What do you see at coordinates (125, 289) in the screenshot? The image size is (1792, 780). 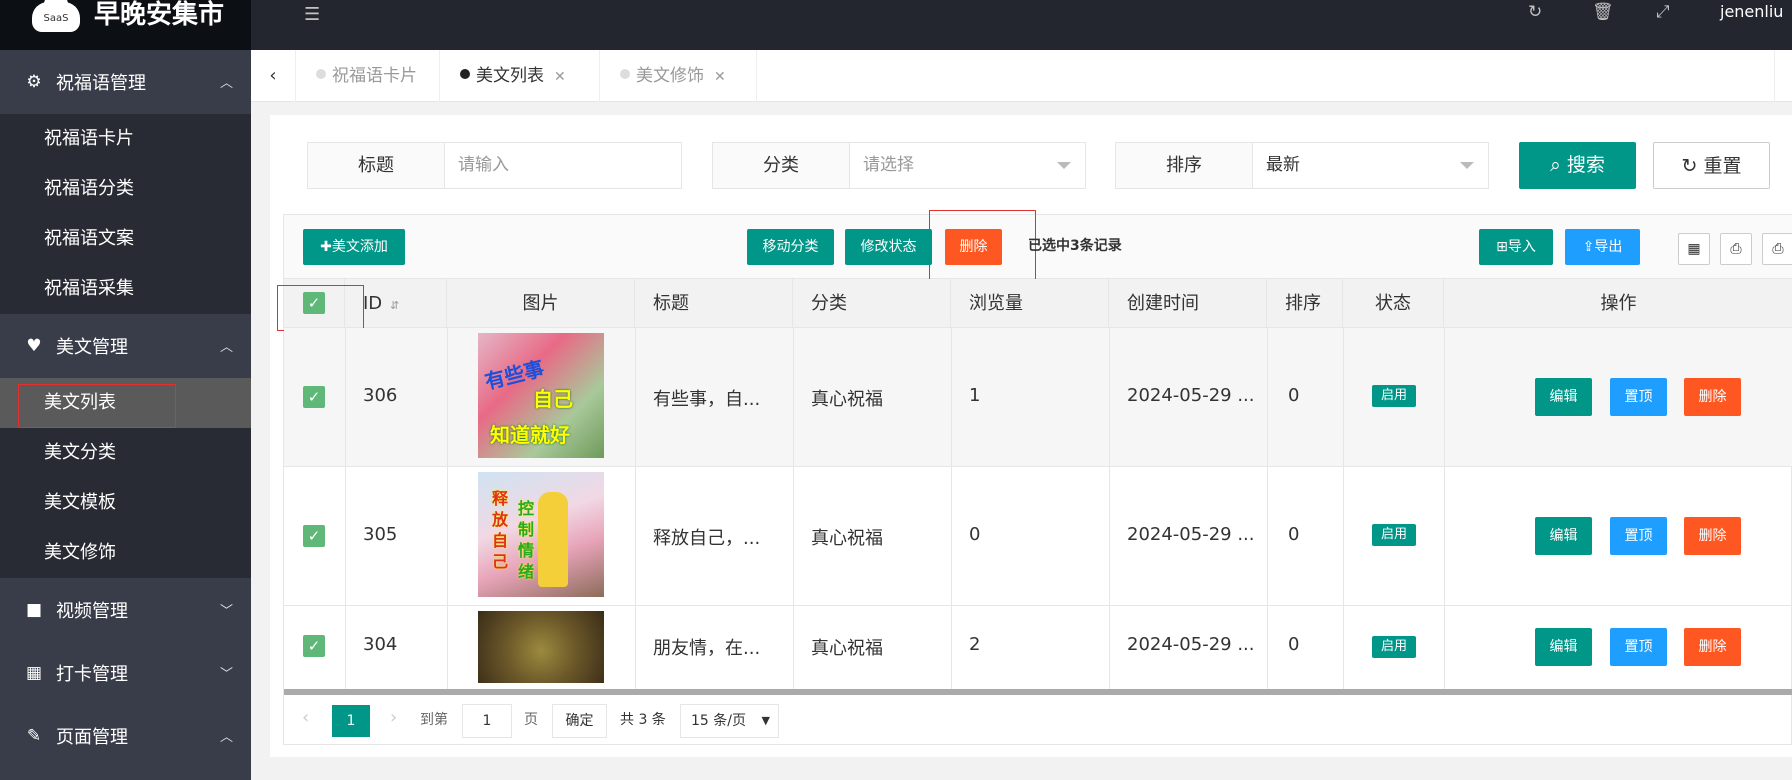 I see `sidebar-item-blessing-collect: 祝福语采集` at bounding box center [125, 289].